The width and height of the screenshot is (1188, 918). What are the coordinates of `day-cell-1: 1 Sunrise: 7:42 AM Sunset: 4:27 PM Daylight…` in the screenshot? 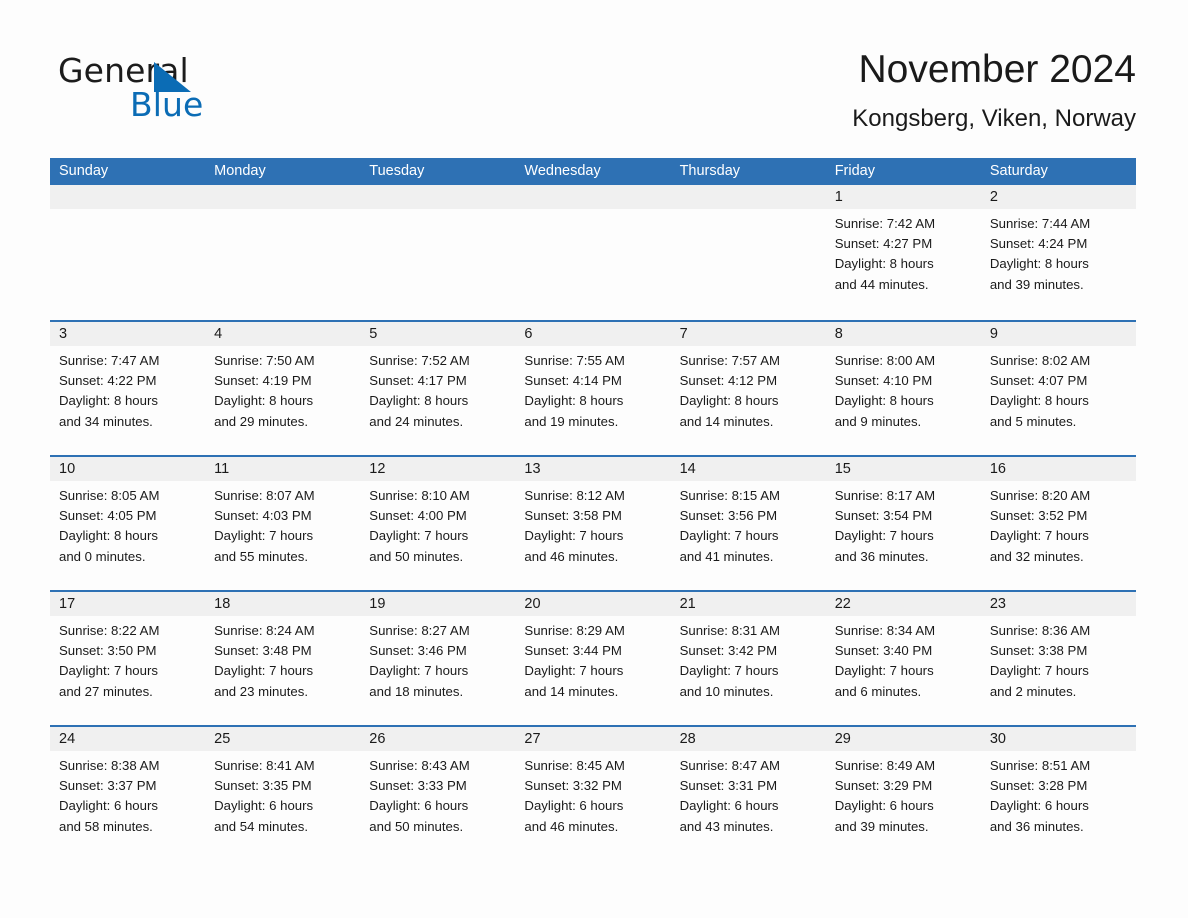 It's located at (903, 252).